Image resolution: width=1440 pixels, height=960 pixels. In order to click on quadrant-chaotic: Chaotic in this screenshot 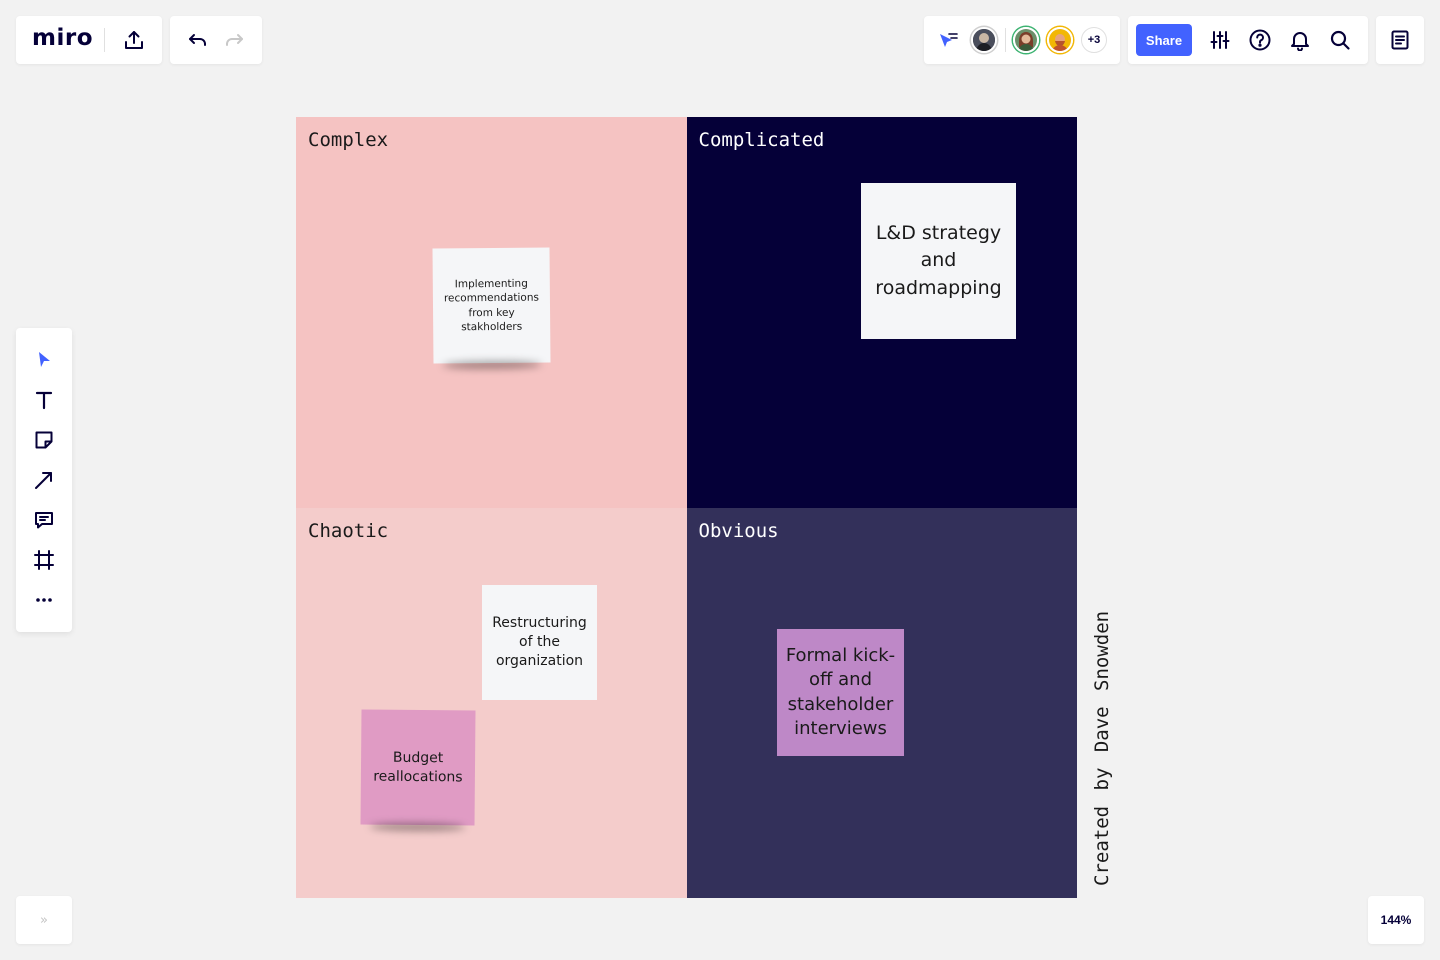, I will do `click(491, 702)`.